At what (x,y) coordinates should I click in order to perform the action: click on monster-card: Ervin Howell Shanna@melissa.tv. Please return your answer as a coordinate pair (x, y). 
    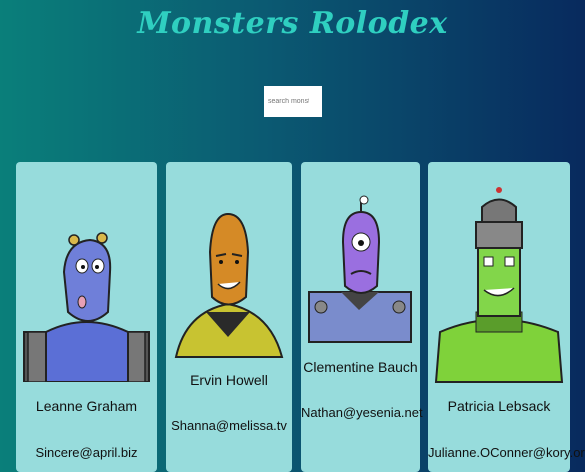
    Looking at the image, I should click on (229, 317).